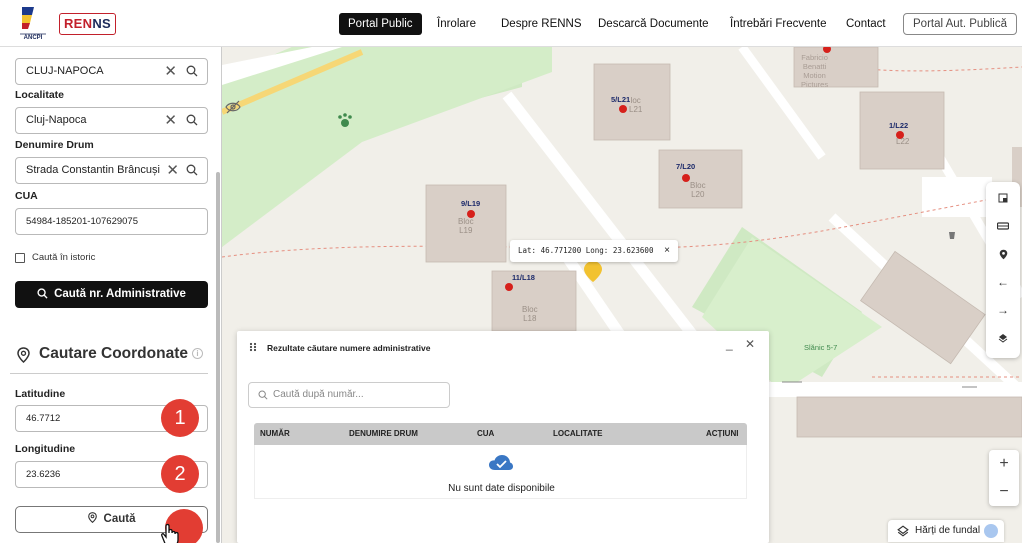 The width and height of the screenshot is (1022, 543). I want to click on building-label-11-l18: 11/L18, so click(523, 277).